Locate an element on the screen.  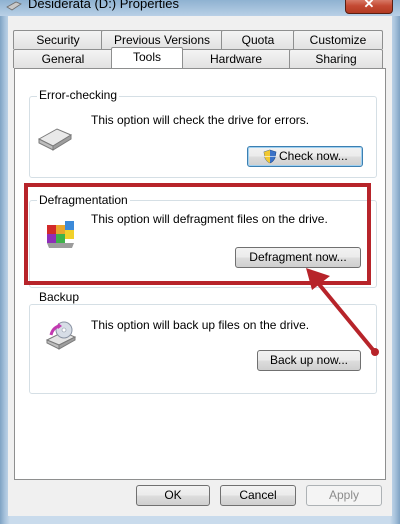
shield-icon is located at coordinates (270, 156).